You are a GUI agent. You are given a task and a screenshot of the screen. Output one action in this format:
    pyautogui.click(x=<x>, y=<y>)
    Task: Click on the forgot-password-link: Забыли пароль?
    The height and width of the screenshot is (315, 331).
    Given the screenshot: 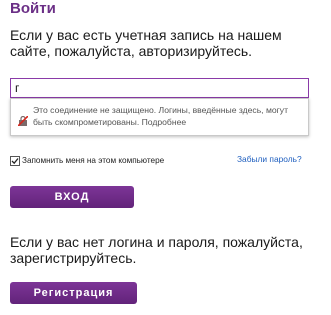 What is the action you would take?
    pyautogui.click(x=269, y=159)
    